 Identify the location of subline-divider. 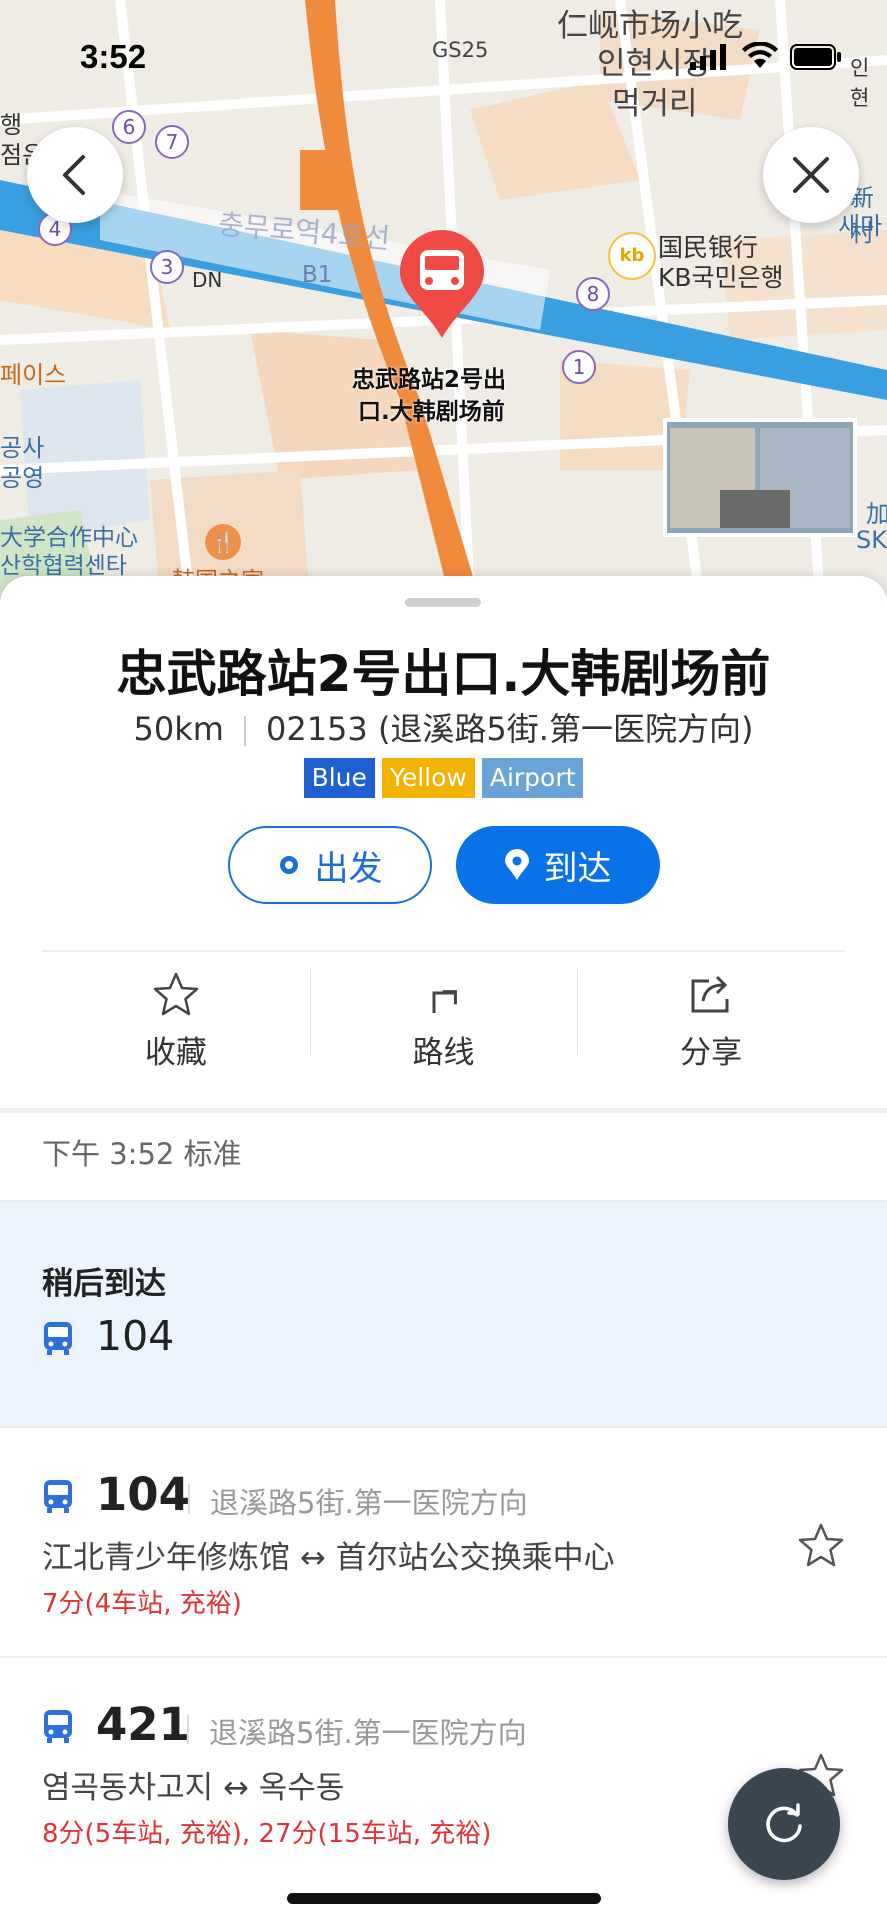
(244, 731).